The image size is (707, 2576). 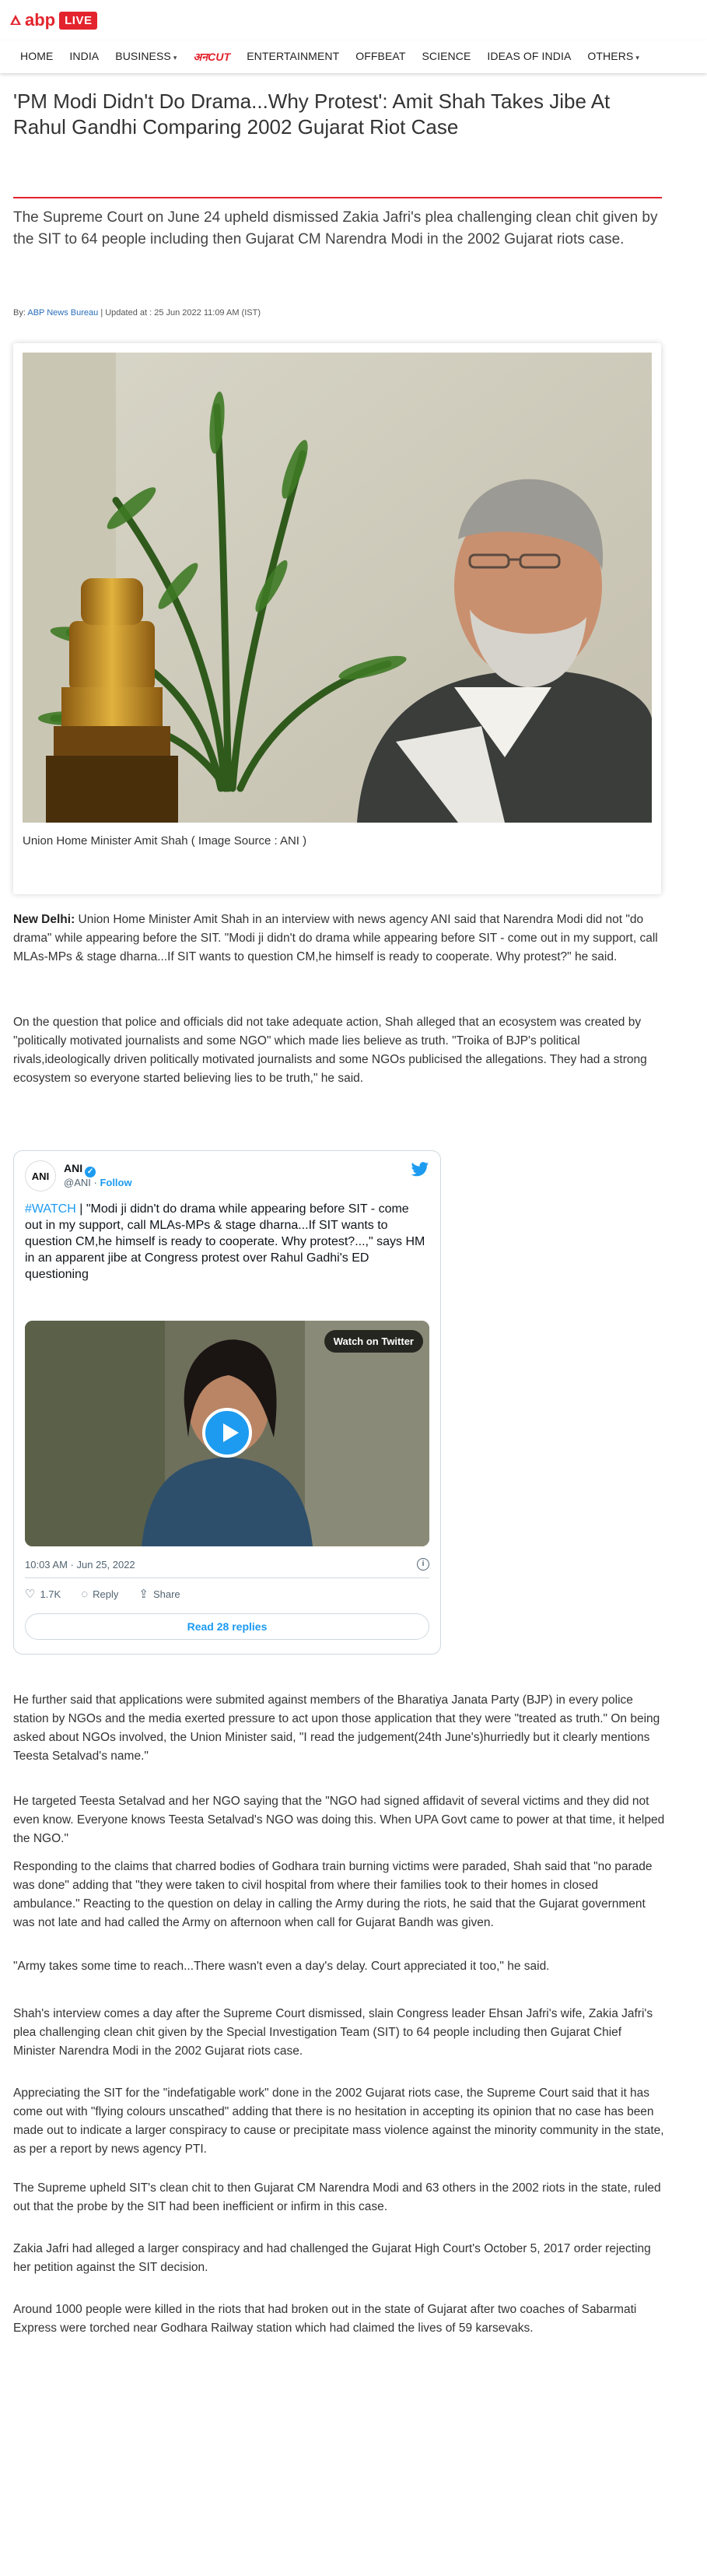 I want to click on tweet-actions: ♡ 1.7K ◌ Reply ⇪ Share, so click(x=113, y=1595).